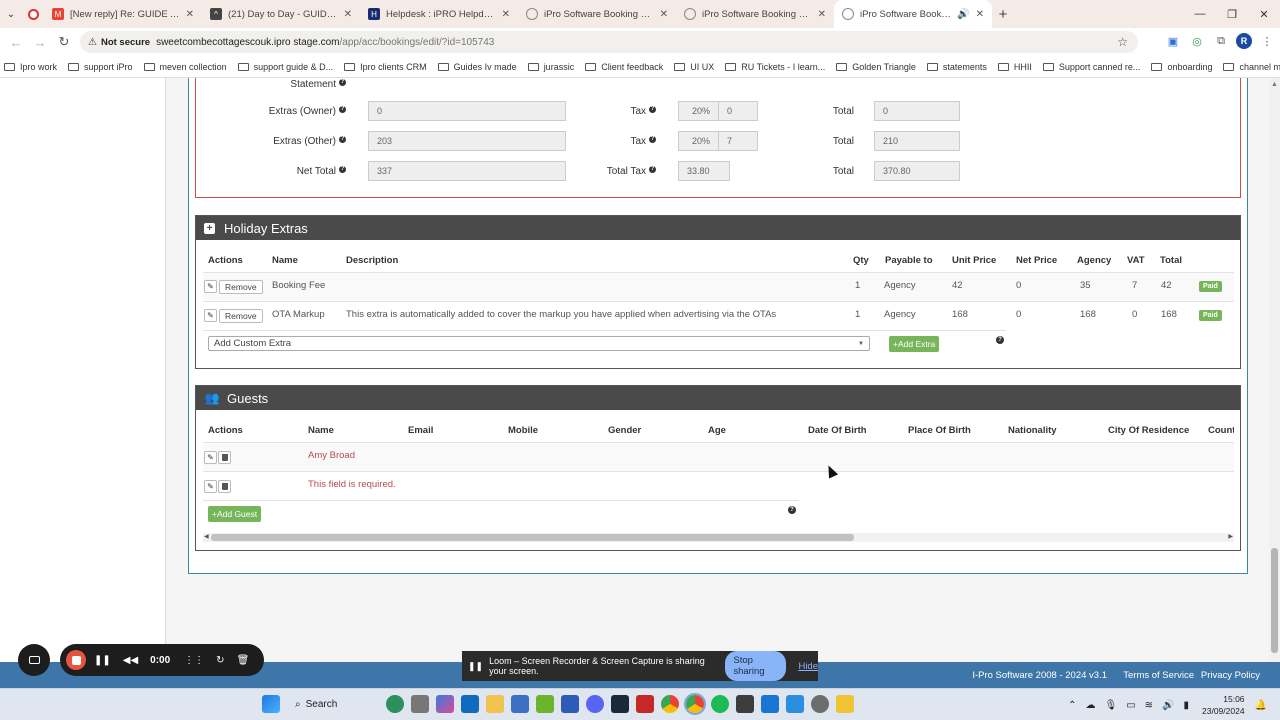 The height and width of the screenshot is (720, 1280). What do you see at coordinates (445, 704) in the screenshot?
I see `copilot-icon` at bounding box center [445, 704].